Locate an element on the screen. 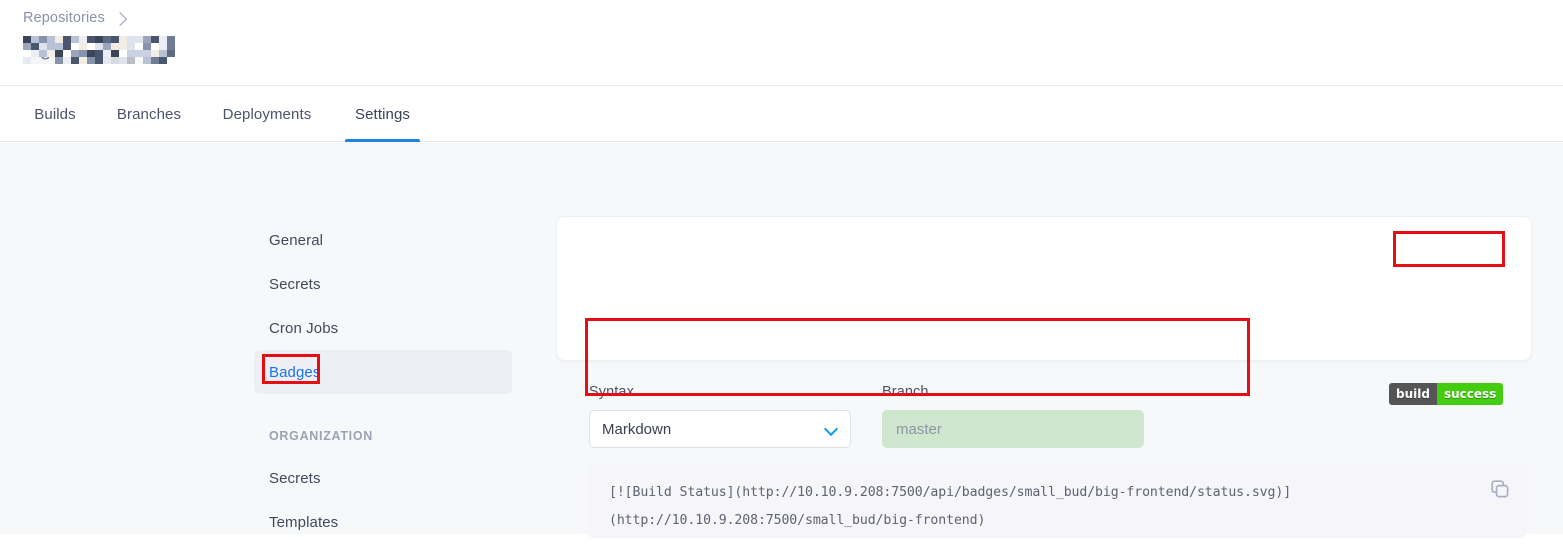 The width and height of the screenshot is (1563, 544). chevron-right-icon is located at coordinates (119, 18).